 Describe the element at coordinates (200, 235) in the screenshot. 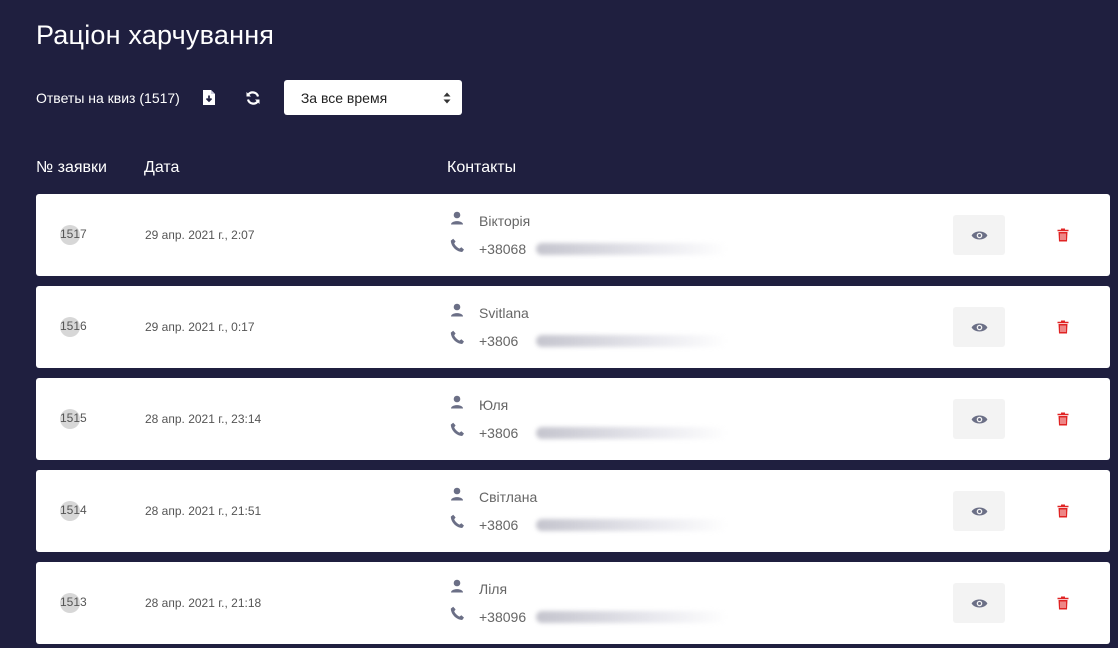

I see `request-date: 29 апр. 2021 г., 2:07` at that location.